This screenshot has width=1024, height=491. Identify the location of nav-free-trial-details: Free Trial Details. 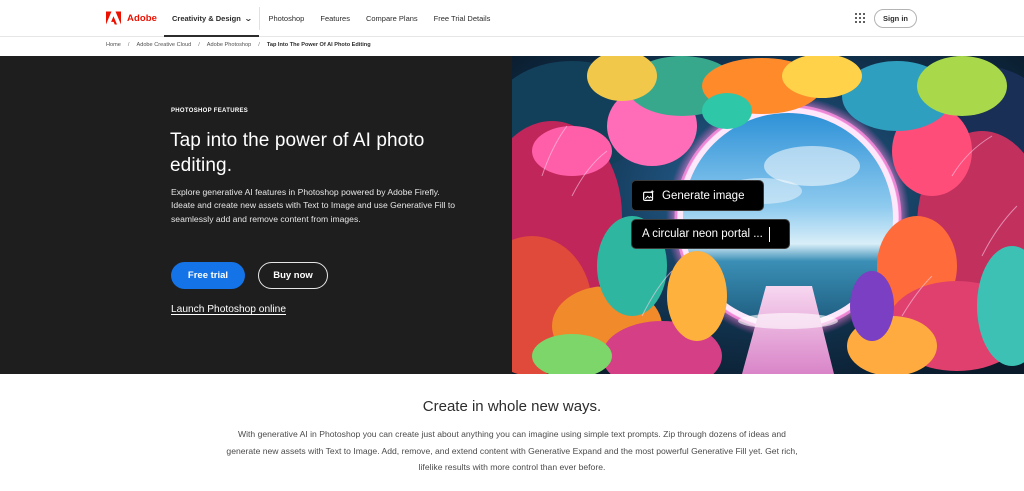
(462, 18).